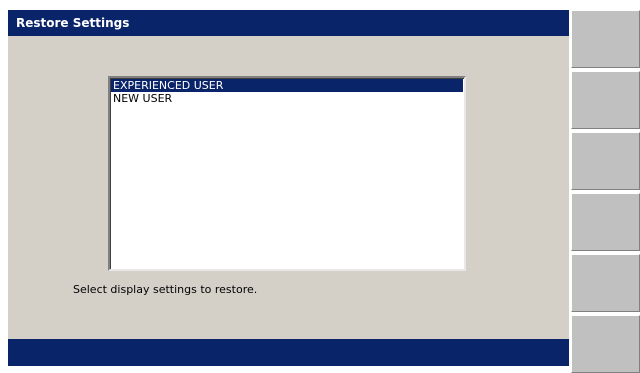  I want to click on list-item-new-user: NEW USER, so click(287, 98).